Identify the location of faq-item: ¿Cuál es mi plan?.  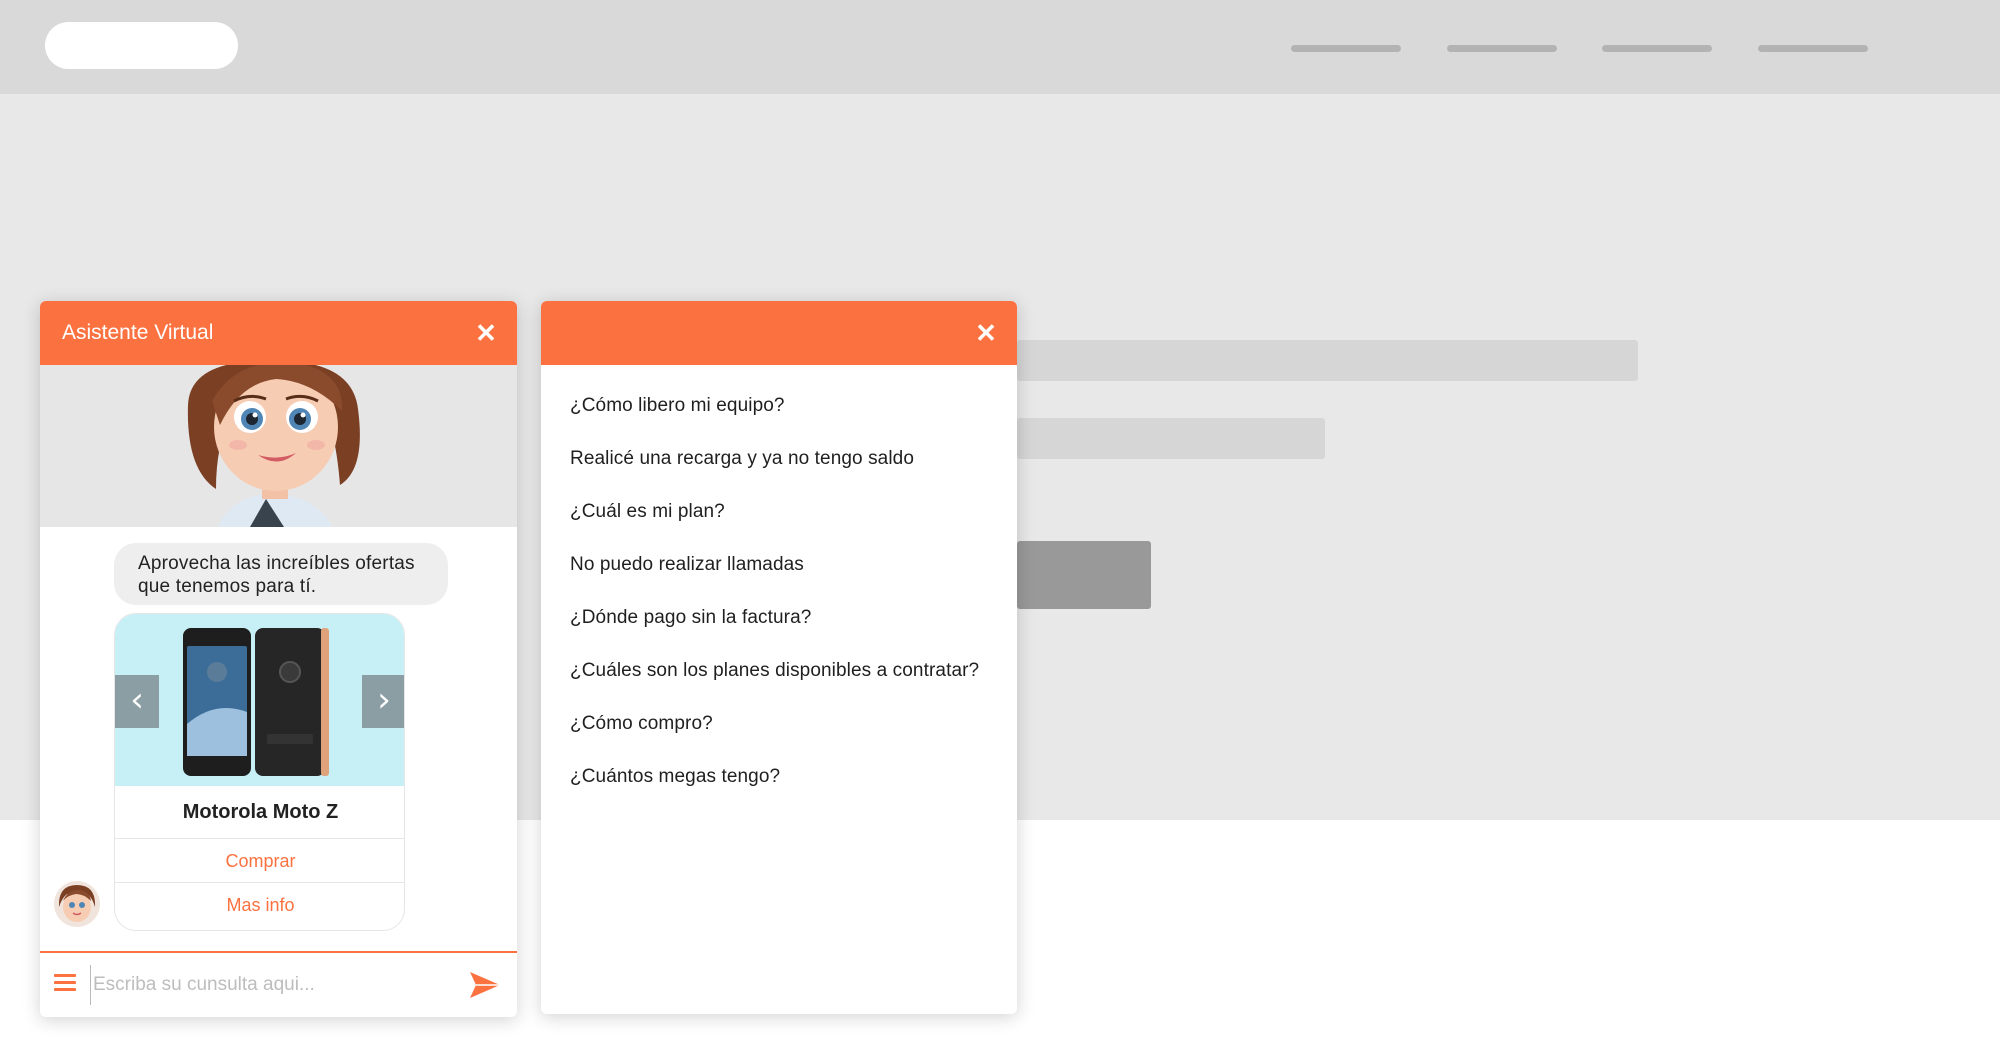
(785, 523).